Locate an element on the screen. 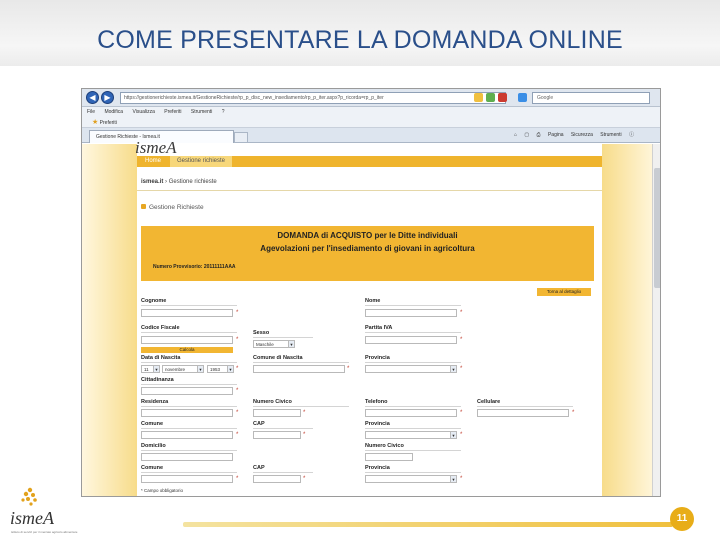 The image size is (720, 540). residenza-field: Residenza is located at coordinates (189, 403).